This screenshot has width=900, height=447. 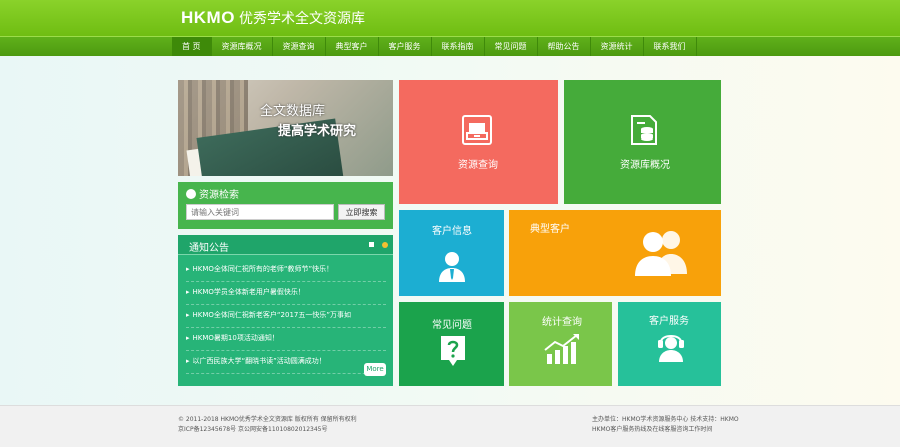 What do you see at coordinates (267, 419) in the screenshot?
I see `footer-copyright: © 2011-2018 HKMO优秀学术全文资源库 版权所有 保留所有权利` at bounding box center [267, 419].